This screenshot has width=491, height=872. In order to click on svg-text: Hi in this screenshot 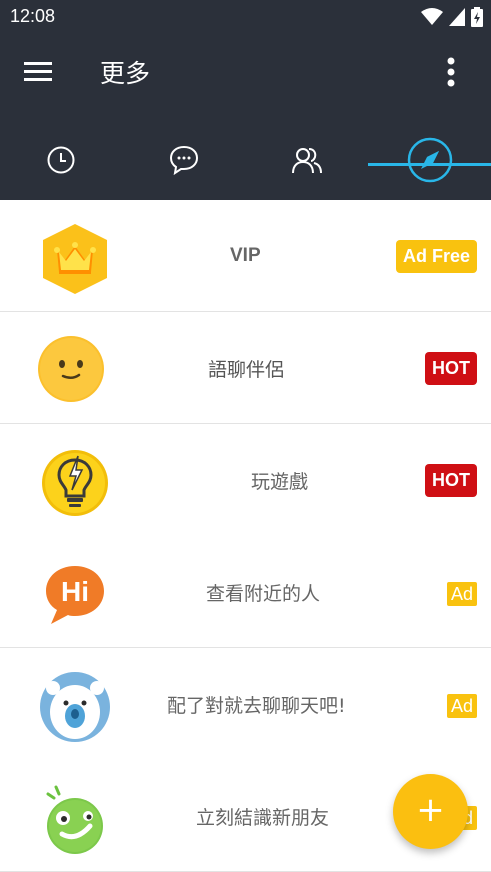, I will do `click(75, 591)`.